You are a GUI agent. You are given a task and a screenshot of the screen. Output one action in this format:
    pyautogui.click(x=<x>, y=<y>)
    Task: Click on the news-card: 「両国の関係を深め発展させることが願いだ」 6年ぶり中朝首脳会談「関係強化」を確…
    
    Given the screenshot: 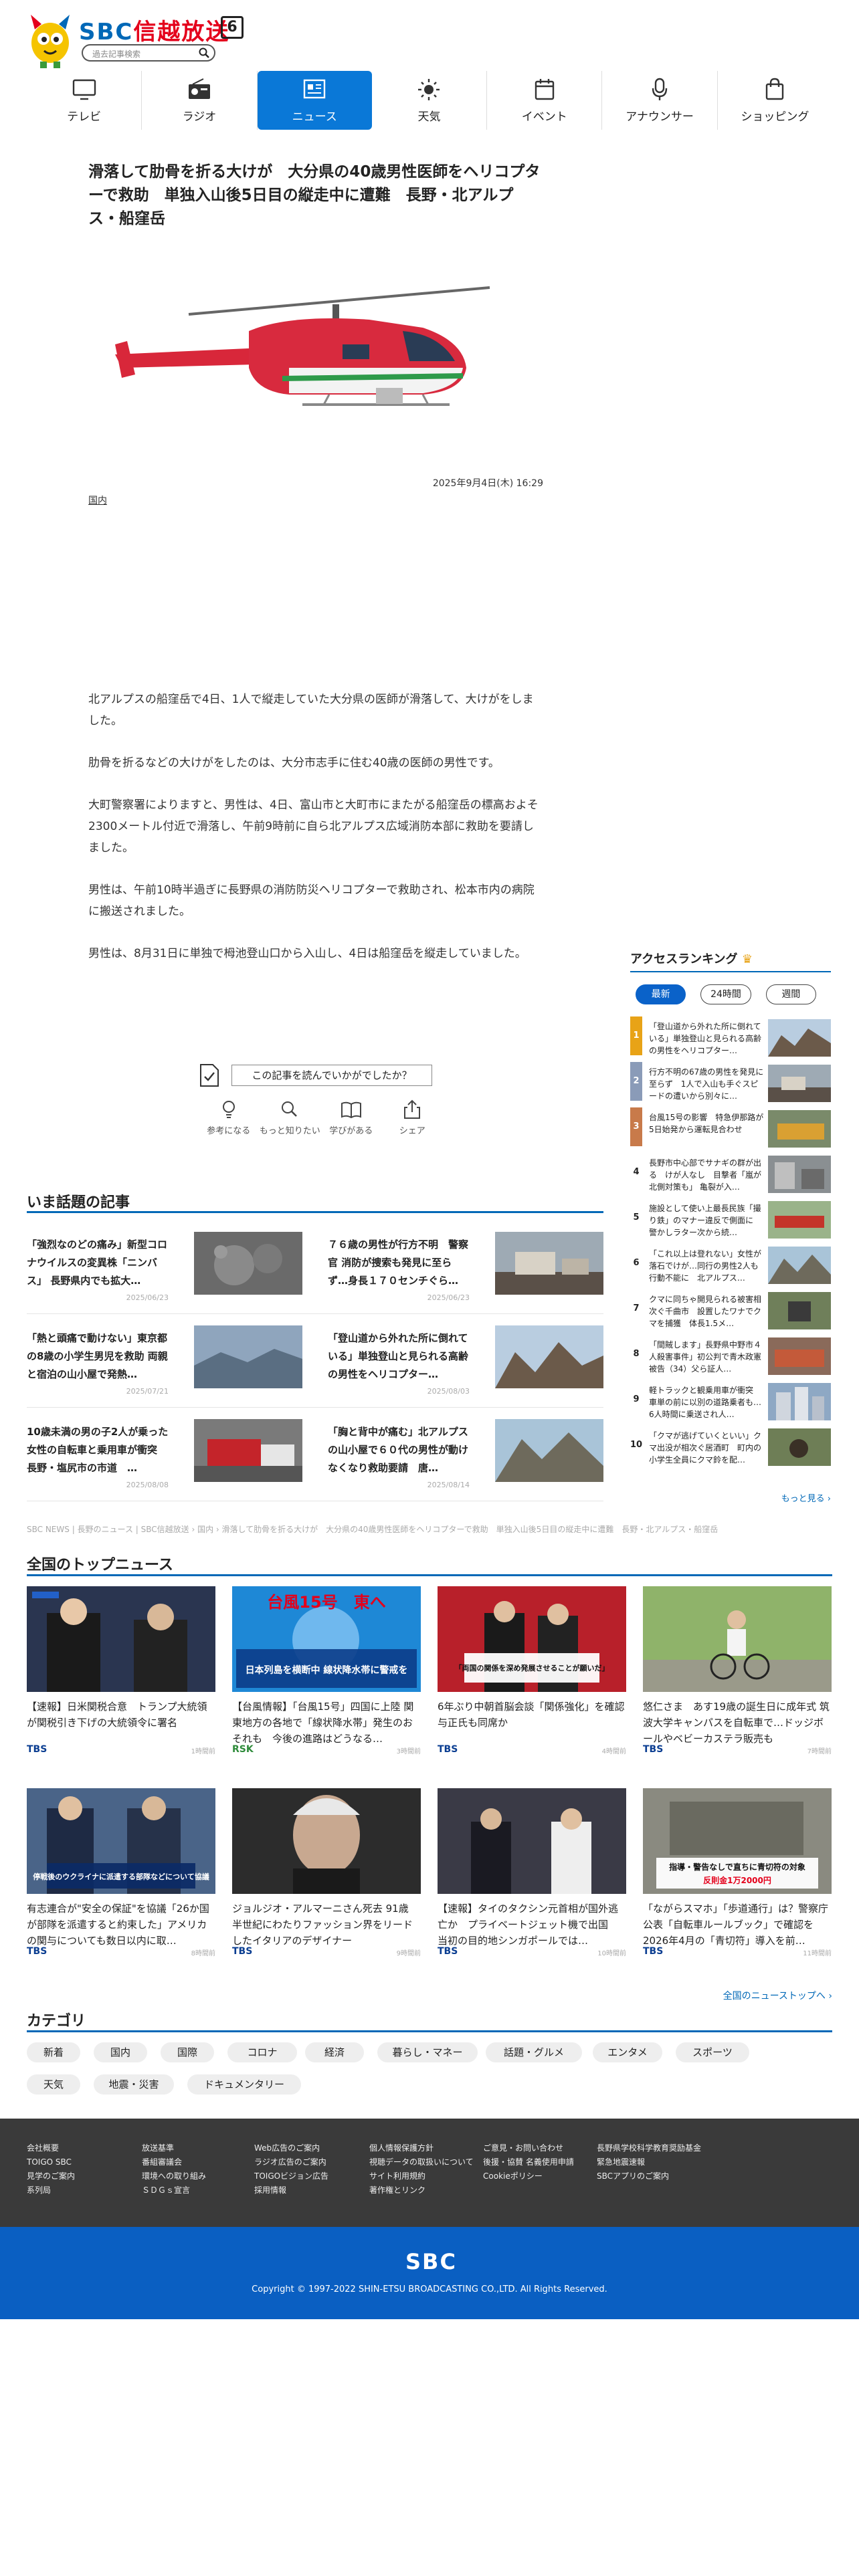 What is the action you would take?
    pyautogui.click(x=532, y=1670)
    